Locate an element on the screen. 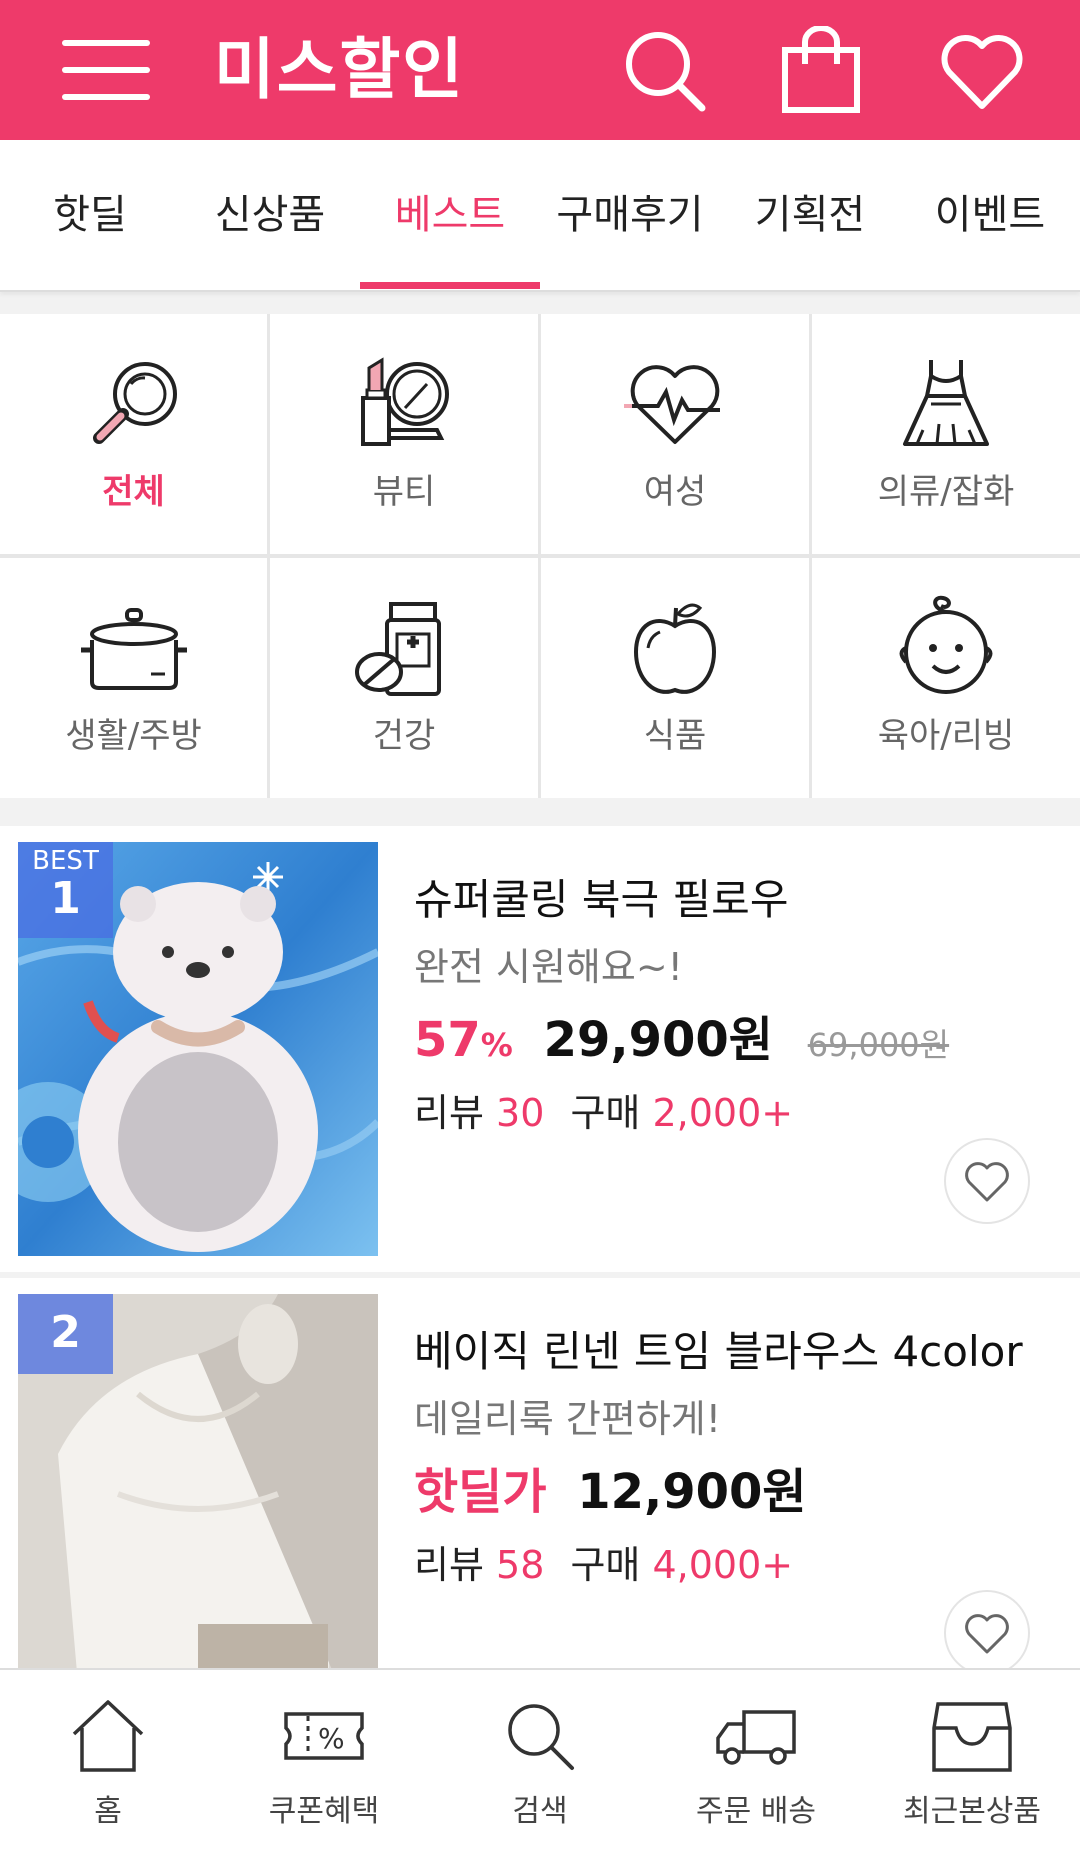 The image size is (1080, 1850). product-price-row: 57% 29,900원 69,000원 is located at coordinates (681, 1035).